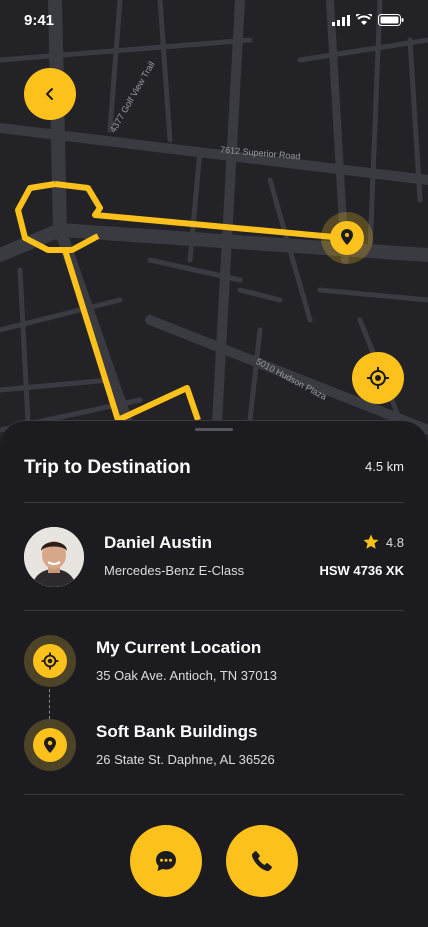  What do you see at coordinates (54, 557) in the screenshot?
I see `avatar` at bounding box center [54, 557].